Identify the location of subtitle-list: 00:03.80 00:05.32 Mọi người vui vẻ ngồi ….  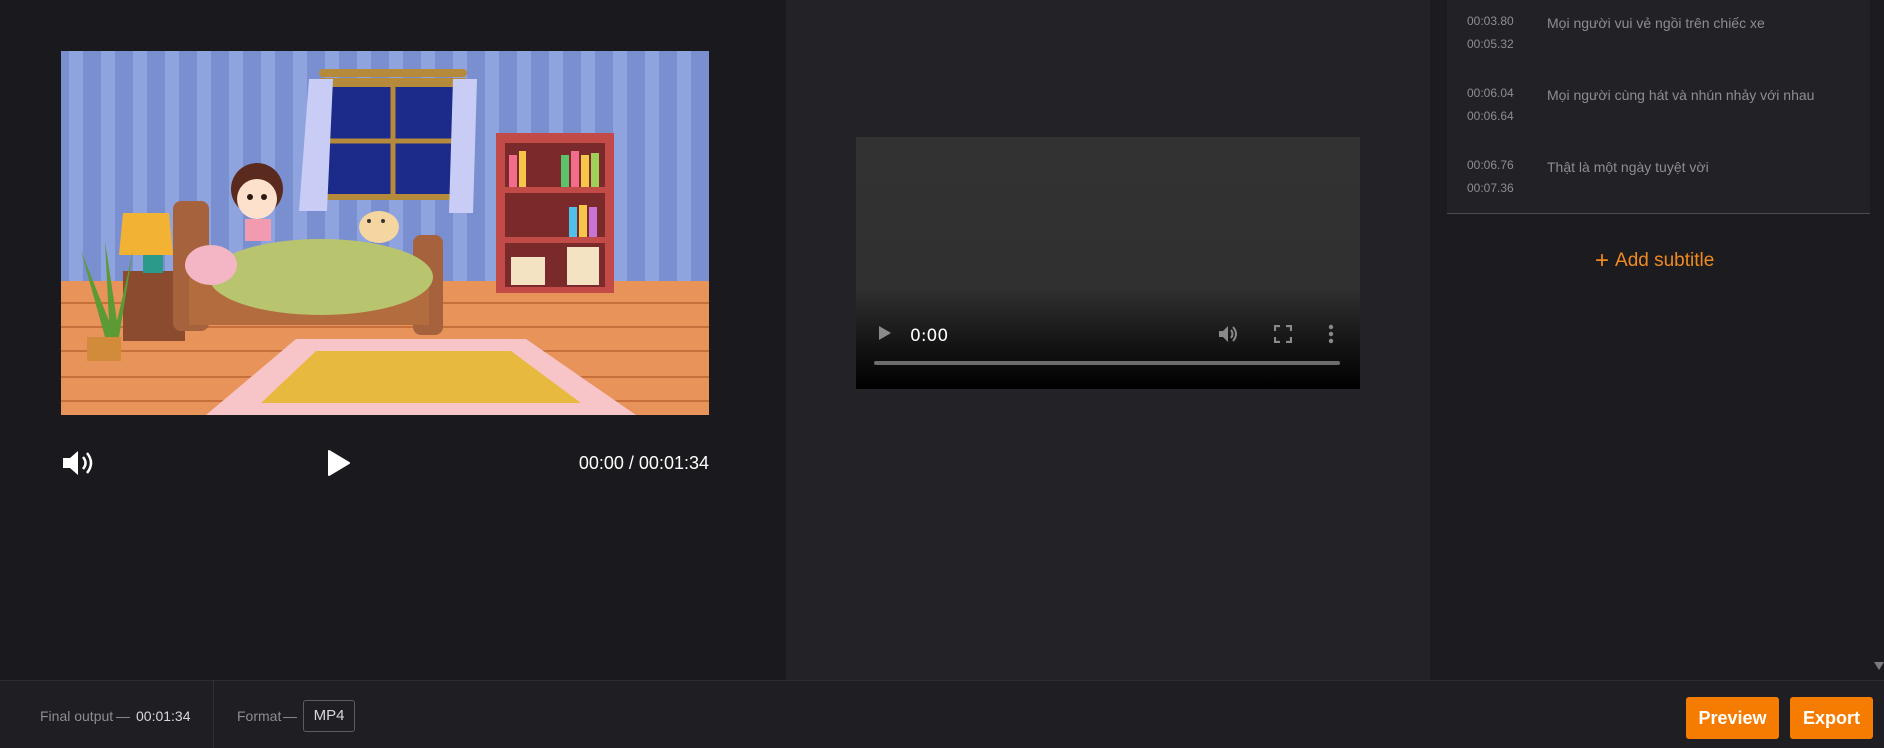
(1658, 107).